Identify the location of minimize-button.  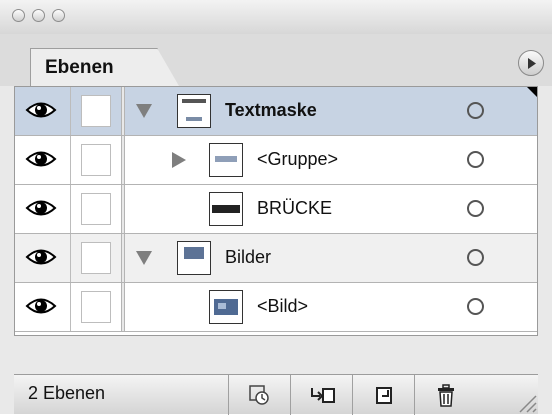
(38, 15).